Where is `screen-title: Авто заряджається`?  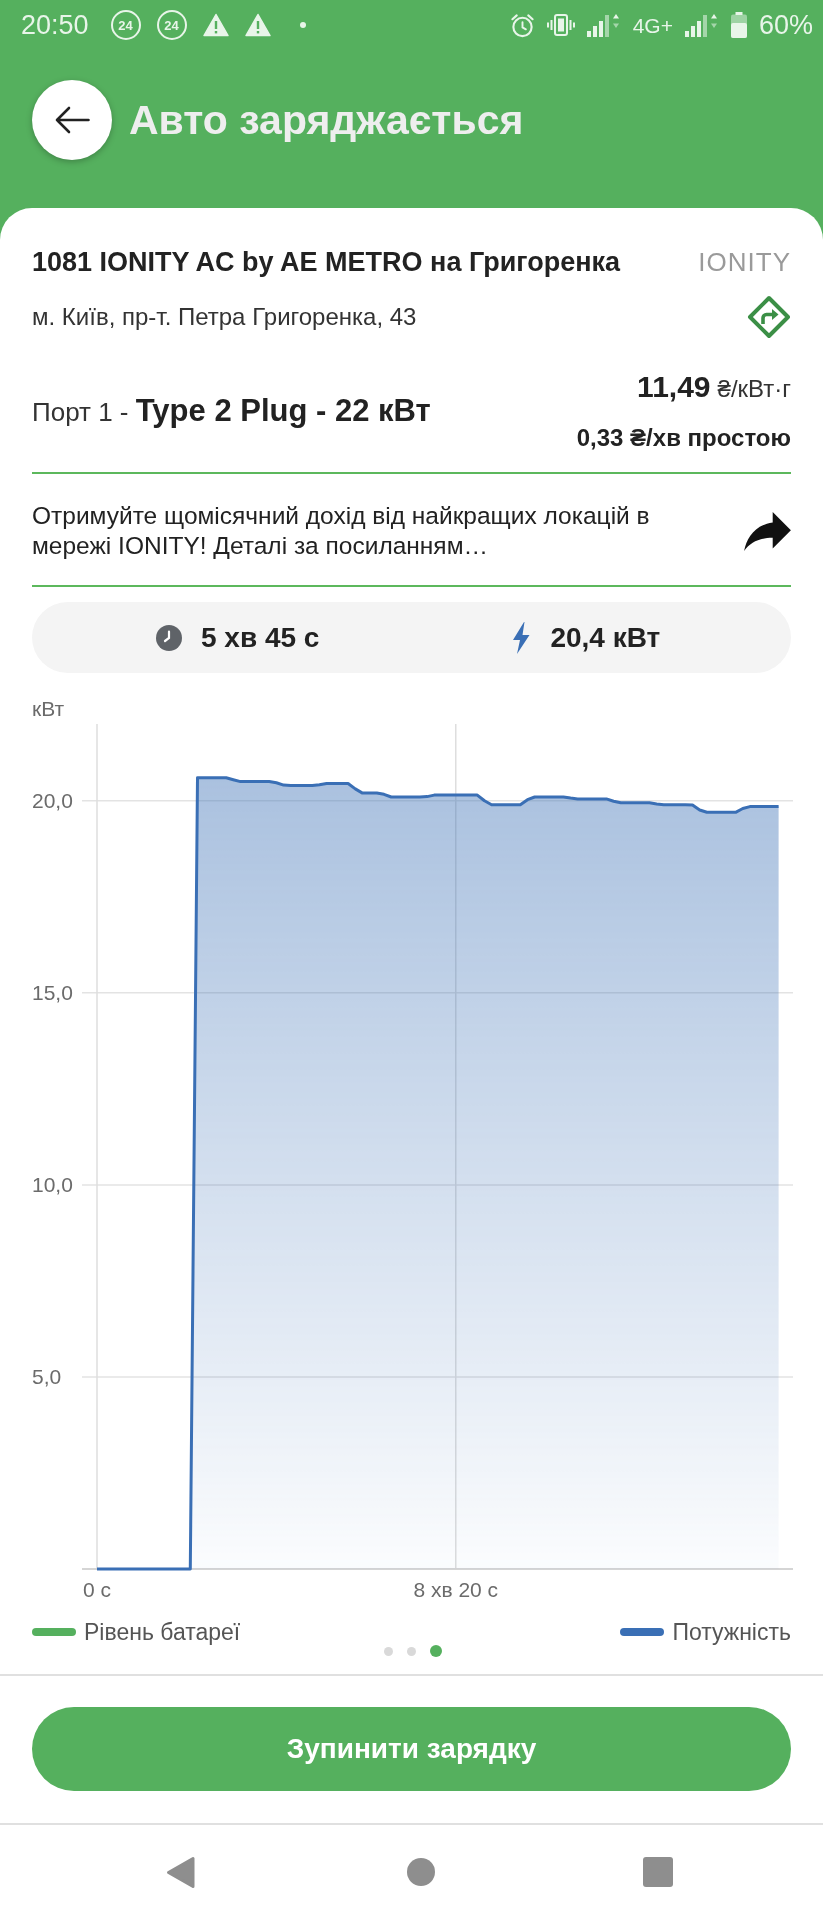 screen-title: Авто заряджається is located at coordinates (326, 120).